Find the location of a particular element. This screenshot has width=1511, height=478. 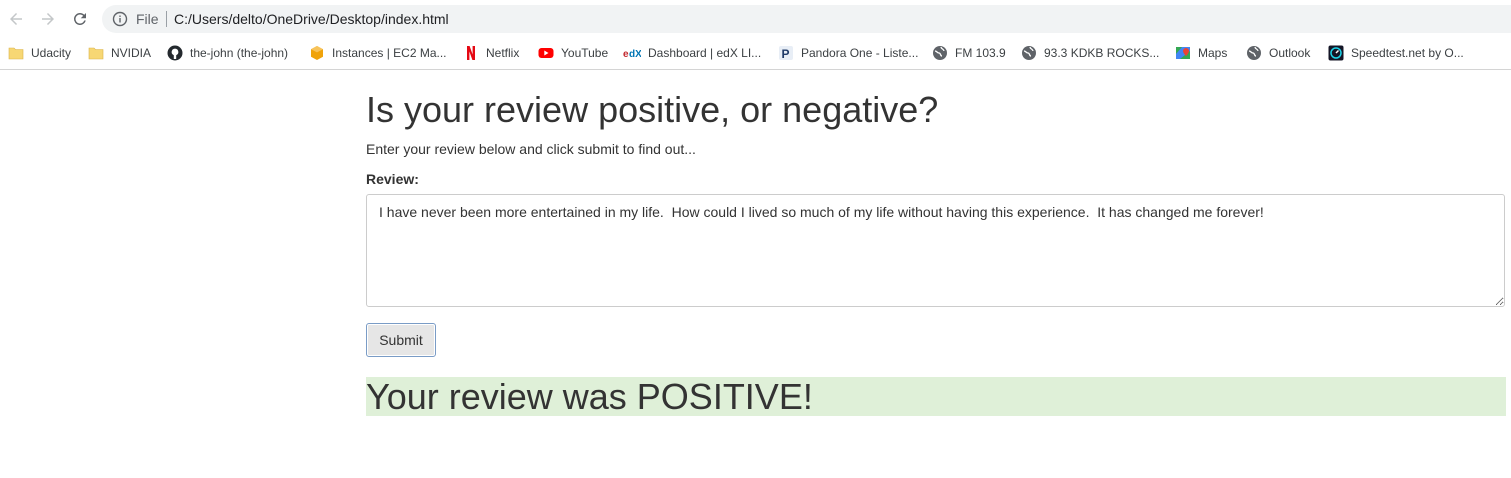

pandora-icon: P is located at coordinates (786, 53).